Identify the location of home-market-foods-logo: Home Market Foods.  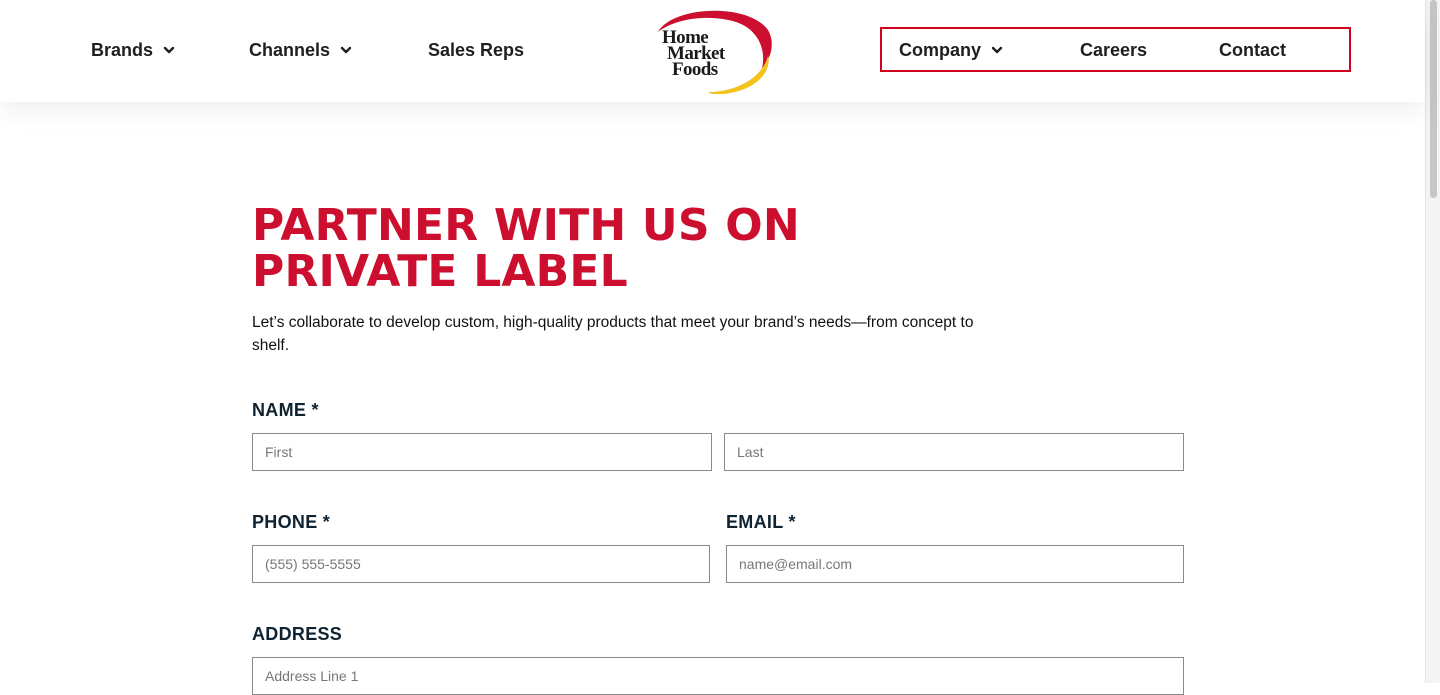
(713, 51).